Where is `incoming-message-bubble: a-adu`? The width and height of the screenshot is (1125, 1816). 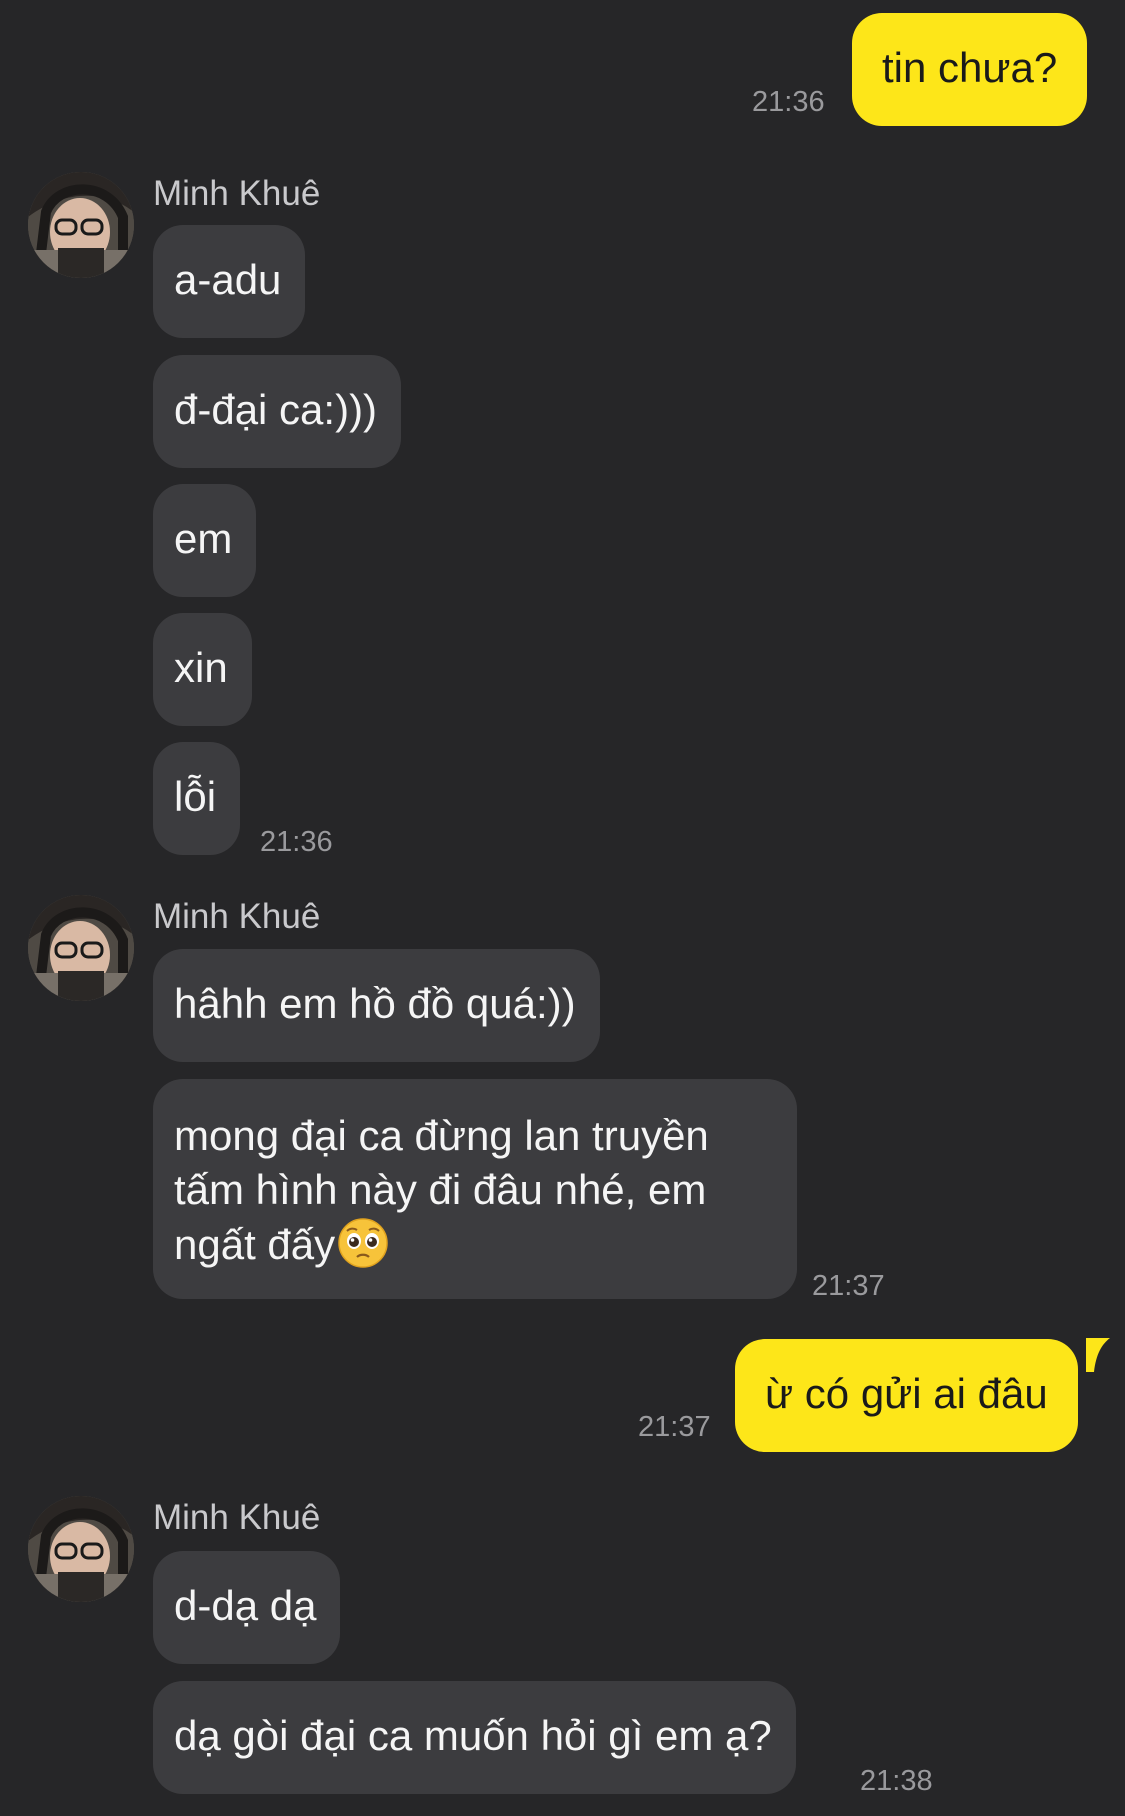
incoming-message-bubble: a-adu is located at coordinates (229, 281).